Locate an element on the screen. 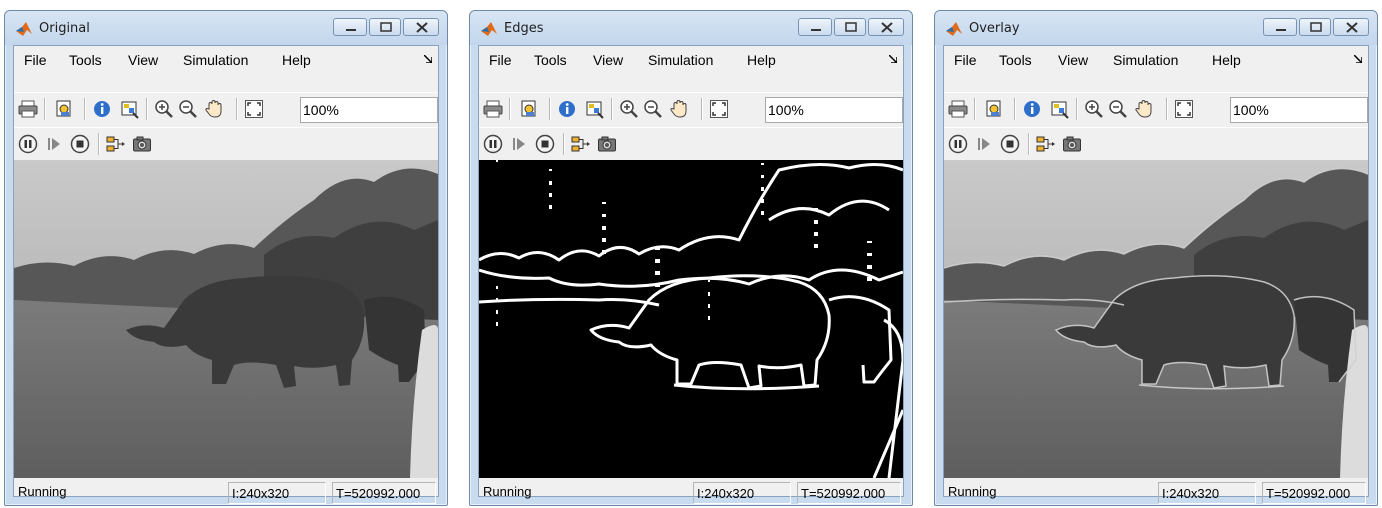 This screenshot has width=1382, height=508. title-bar: Original is located at coordinates (226, 28).